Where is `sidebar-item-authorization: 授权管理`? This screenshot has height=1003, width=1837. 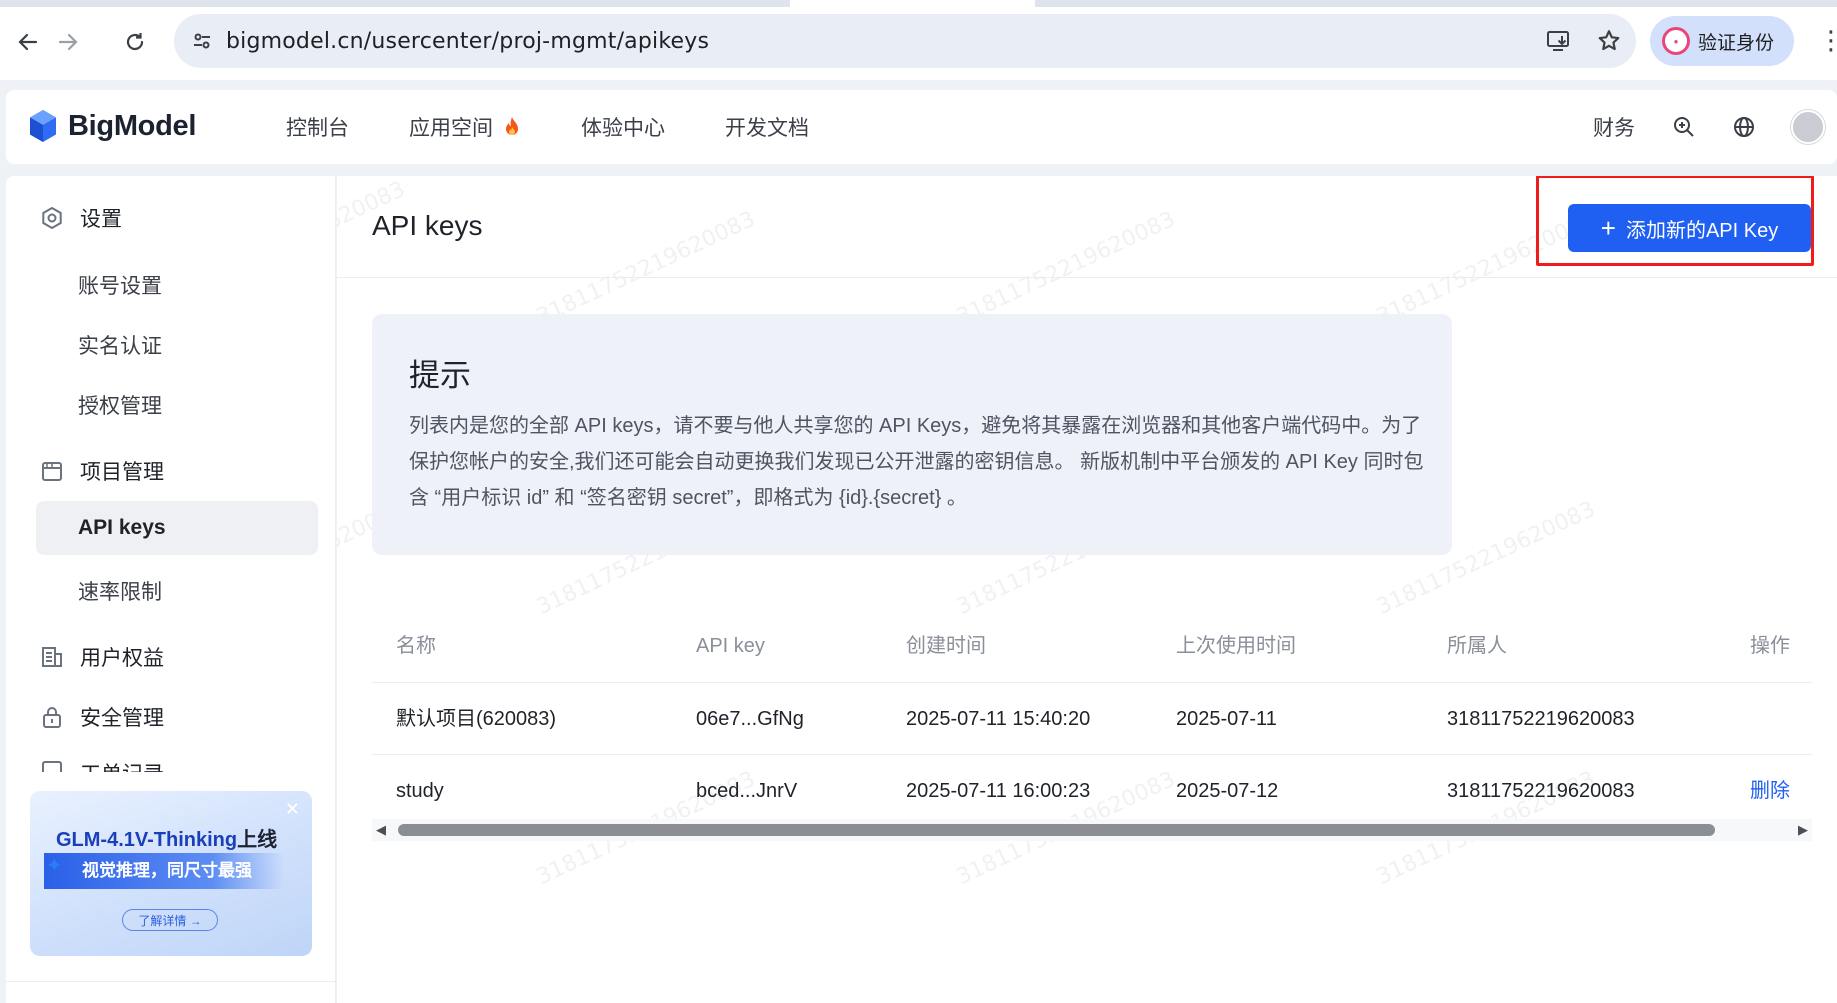
sidebar-item-authorization: 授权管理 is located at coordinates (120, 405).